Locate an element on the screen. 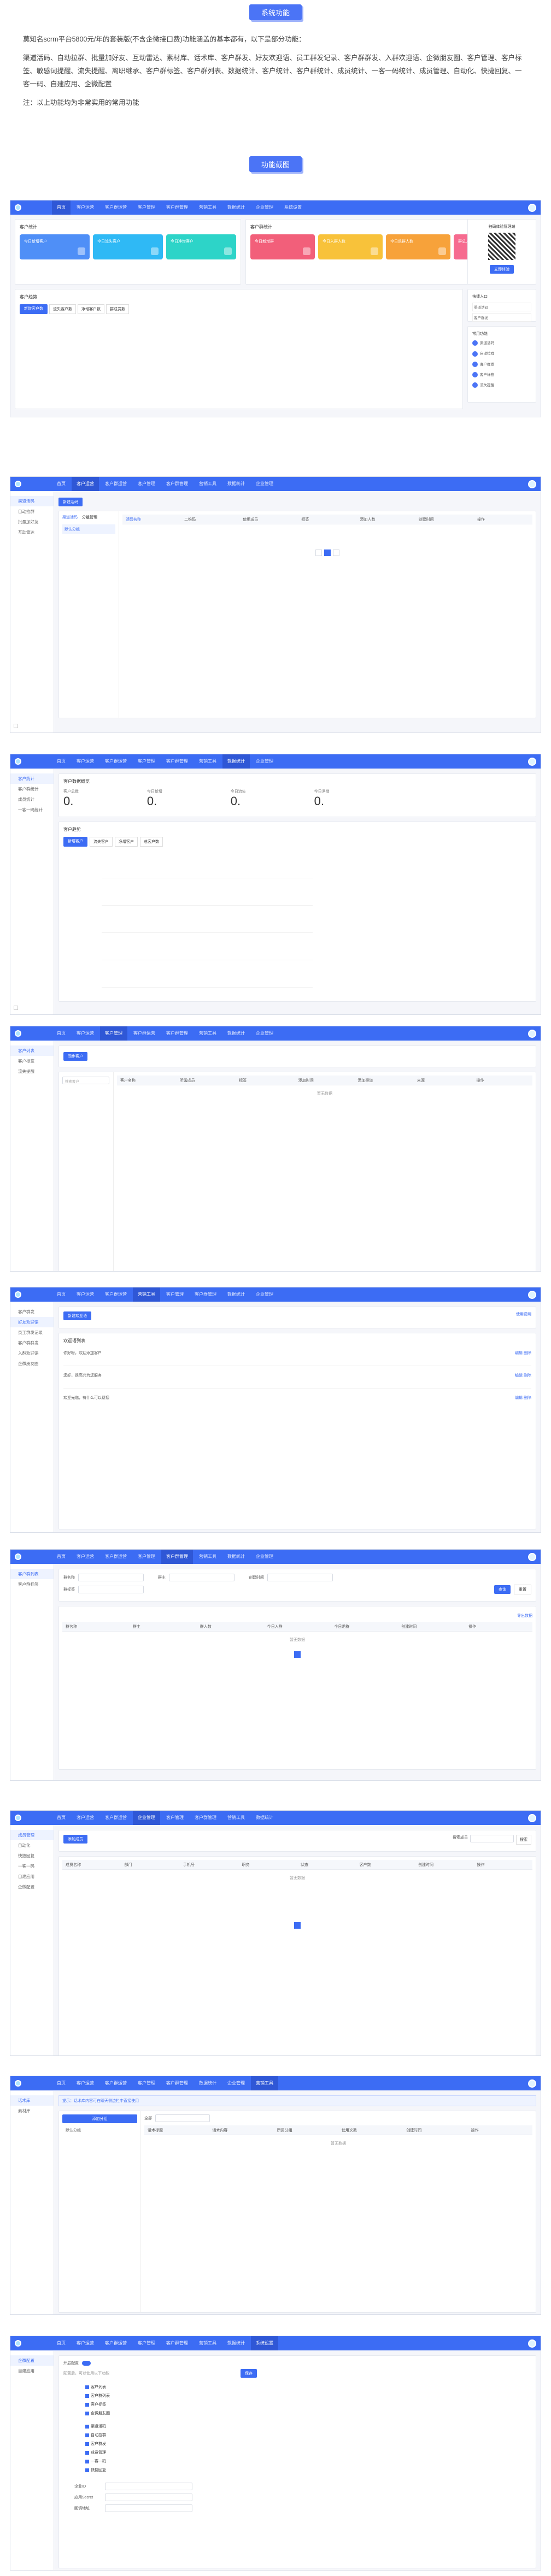 The height and width of the screenshot is (2576, 551). common-function-item: 客户标签 is located at coordinates (501, 374).